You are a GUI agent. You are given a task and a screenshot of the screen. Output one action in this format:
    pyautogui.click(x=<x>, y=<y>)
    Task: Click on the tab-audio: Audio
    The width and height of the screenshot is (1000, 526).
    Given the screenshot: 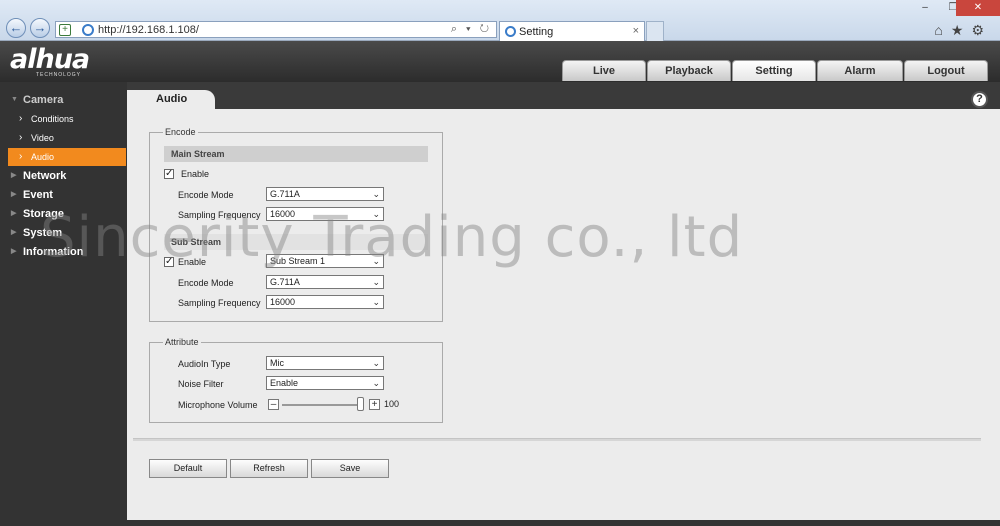 What is the action you would take?
    pyautogui.click(x=171, y=99)
    